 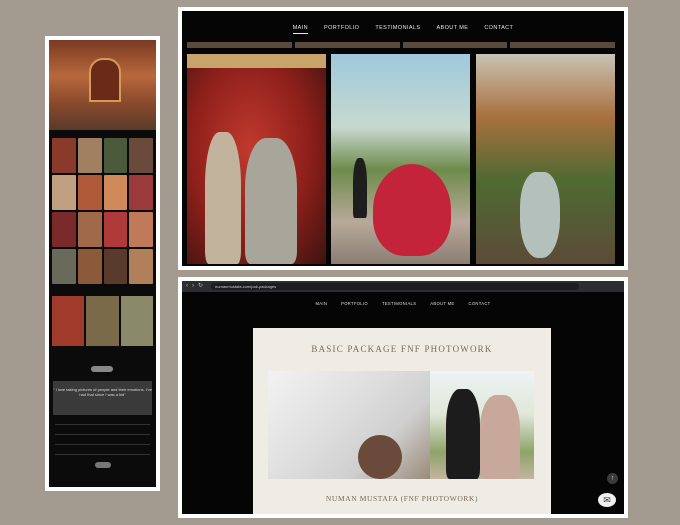 What do you see at coordinates (193, 286) in the screenshot?
I see `forward-icon: ›` at bounding box center [193, 286].